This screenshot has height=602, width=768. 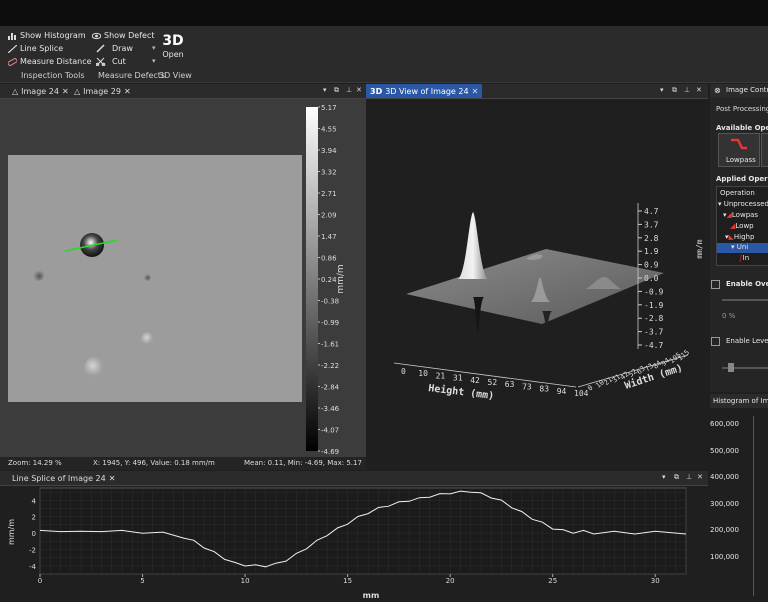 What do you see at coordinates (12, 48) in the screenshot?
I see `line-splice-icon` at bounding box center [12, 48].